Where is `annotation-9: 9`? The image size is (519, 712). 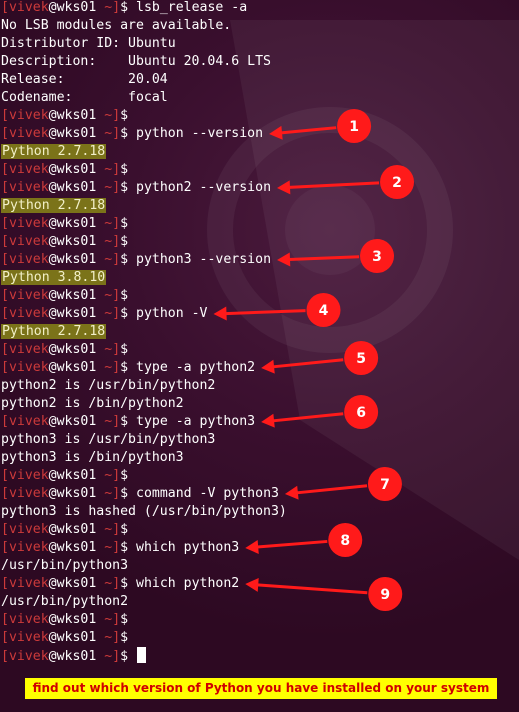 annotation-9: 9 is located at coordinates (324, 594).